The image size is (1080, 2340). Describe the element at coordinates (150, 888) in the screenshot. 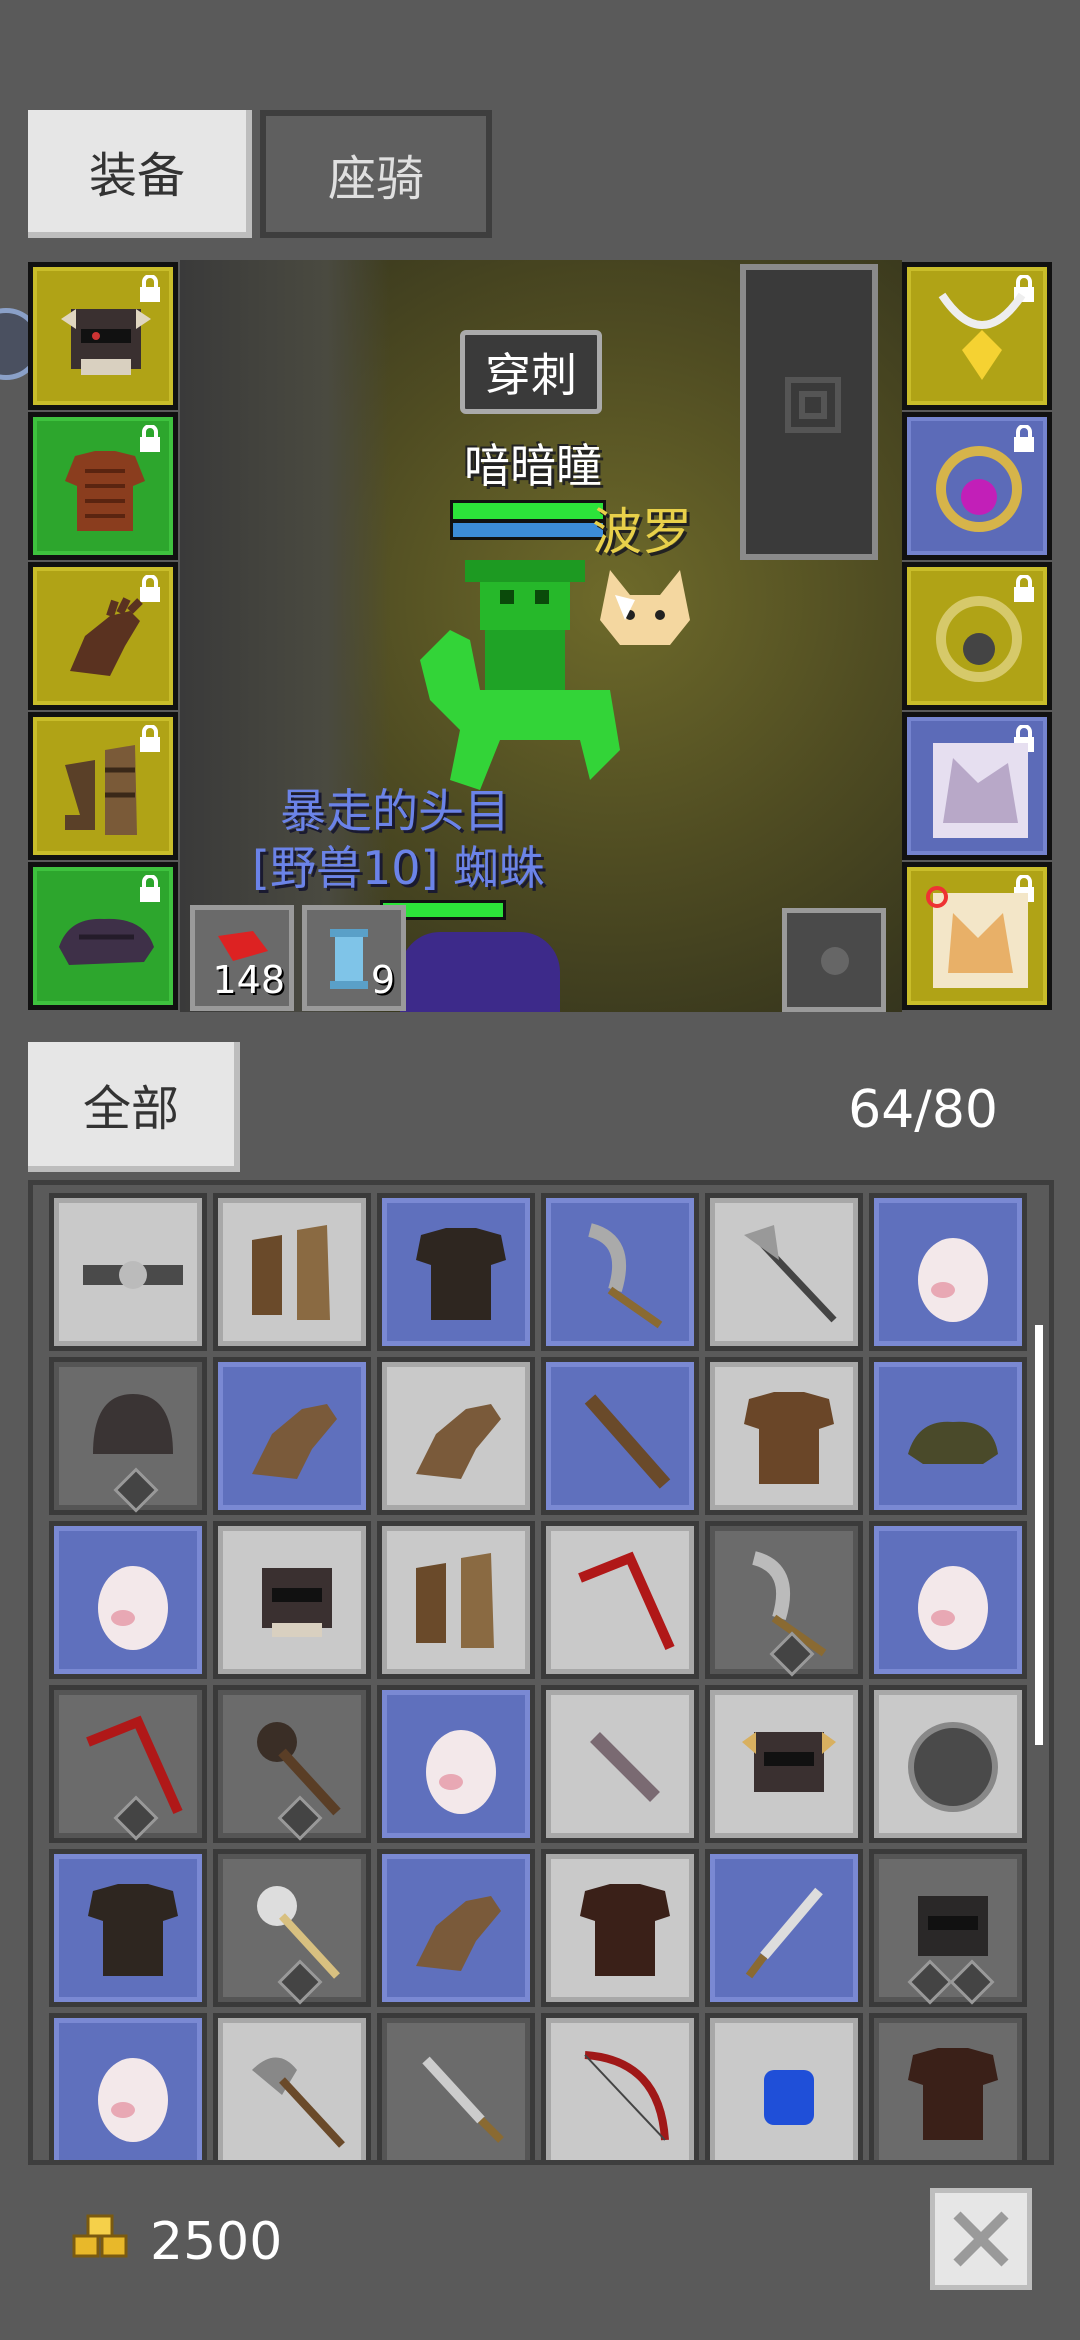

I see `lock-icon` at that location.